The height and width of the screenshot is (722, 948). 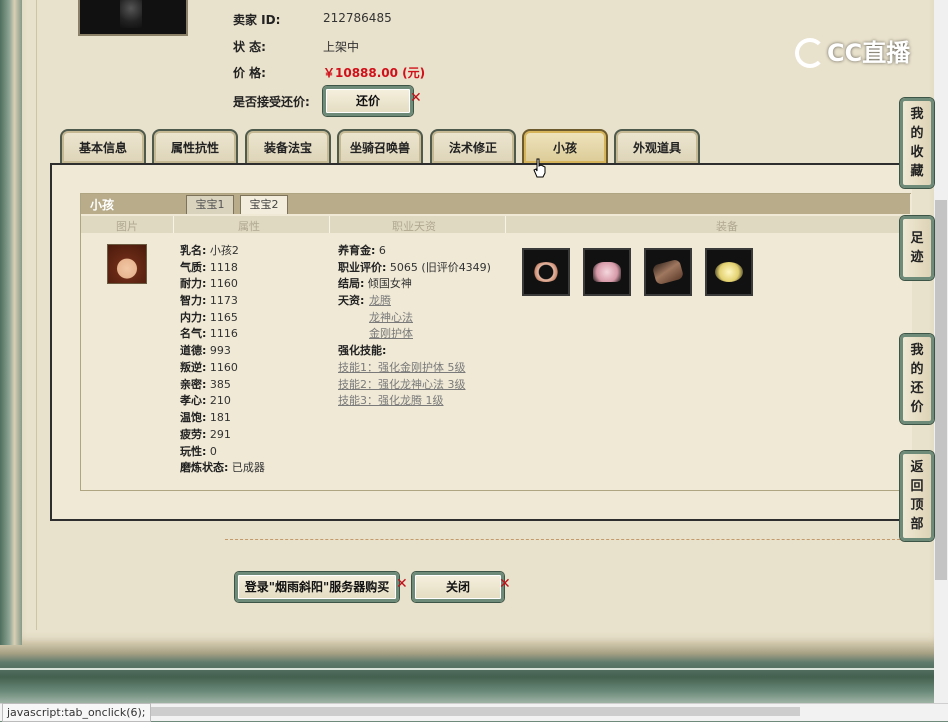 What do you see at coordinates (264, 204) in the screenshot?
I see `subtab-baby-2: 宝宝2` at bounding box center [264, 204].